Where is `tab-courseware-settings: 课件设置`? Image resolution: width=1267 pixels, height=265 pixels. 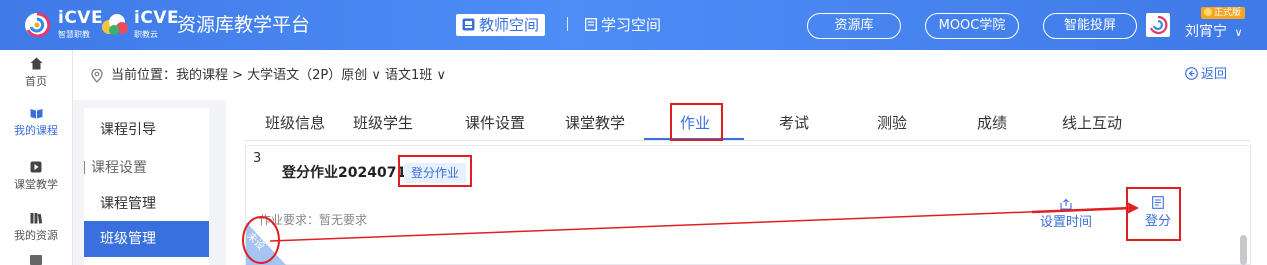 tab-courseware-settings: 课件设置 is located at coordinates (495, 123).